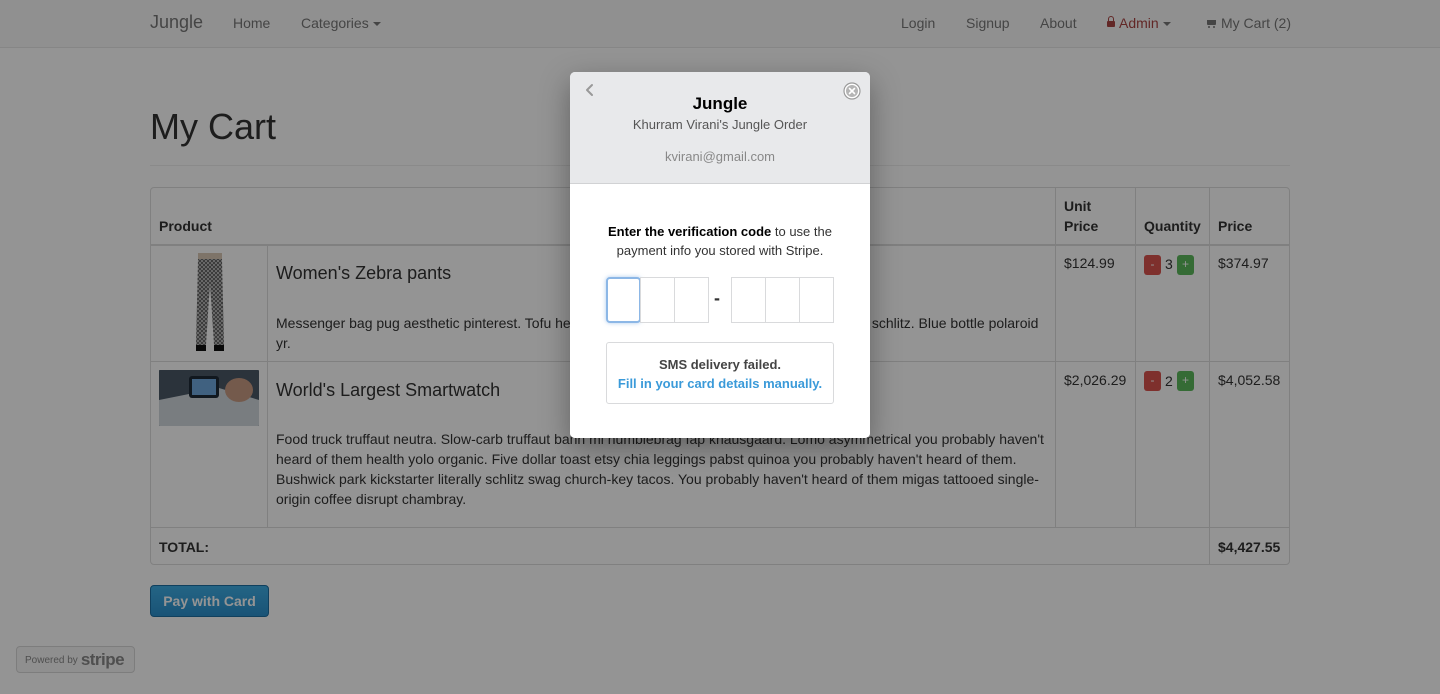 The image size is (1440, 694). I want to click on modal-title: Jungle, so click(720, 103).